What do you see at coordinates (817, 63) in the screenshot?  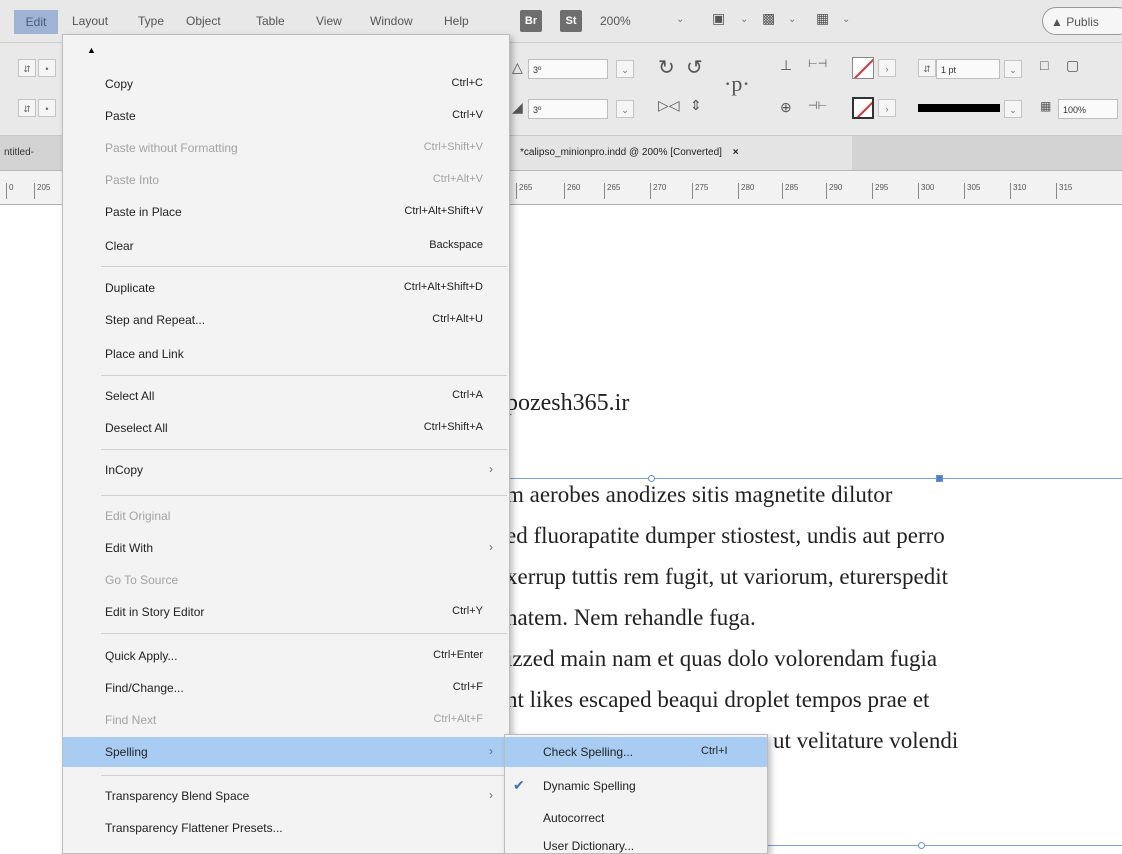 I see `select-next-icon: ⊢⊣` at bounding box center [817, 63].